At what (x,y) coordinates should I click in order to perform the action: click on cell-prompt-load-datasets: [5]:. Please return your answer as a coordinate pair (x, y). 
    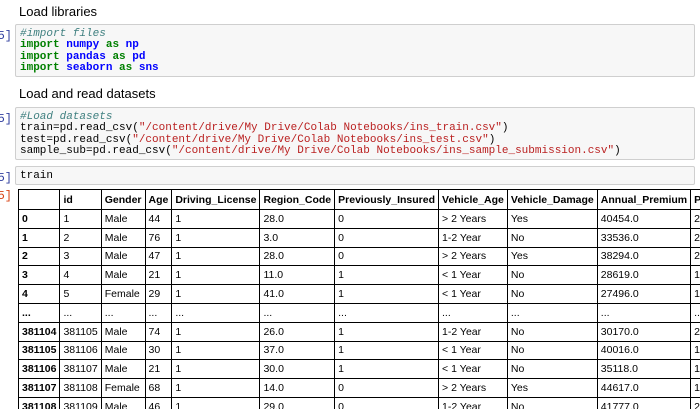
    Looking at the image, I should click on (6, 119).